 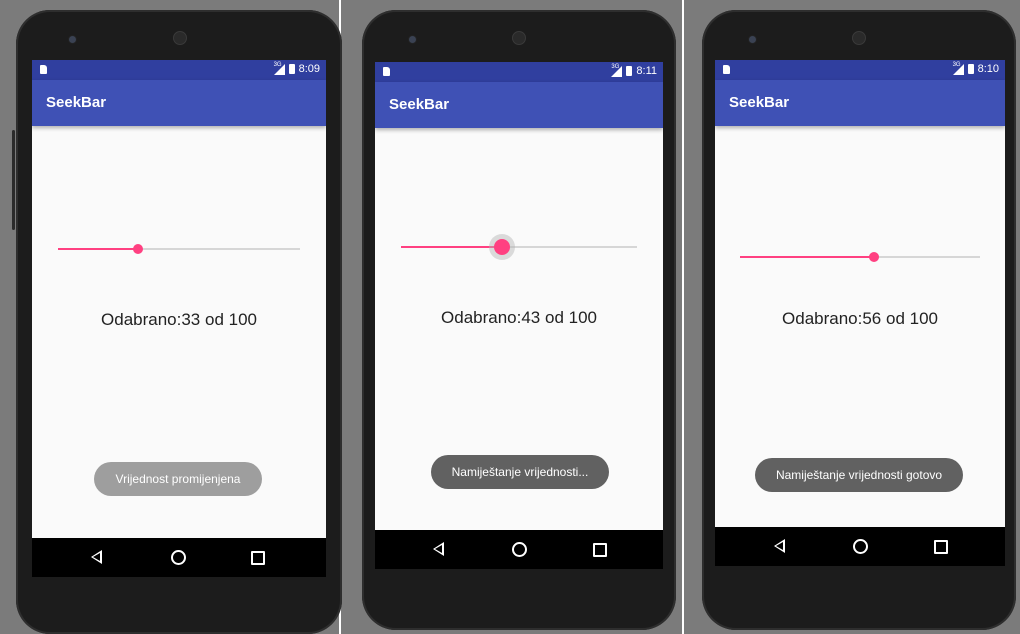 I want to click on status-time: 8:11, so click(x=646, y=71).